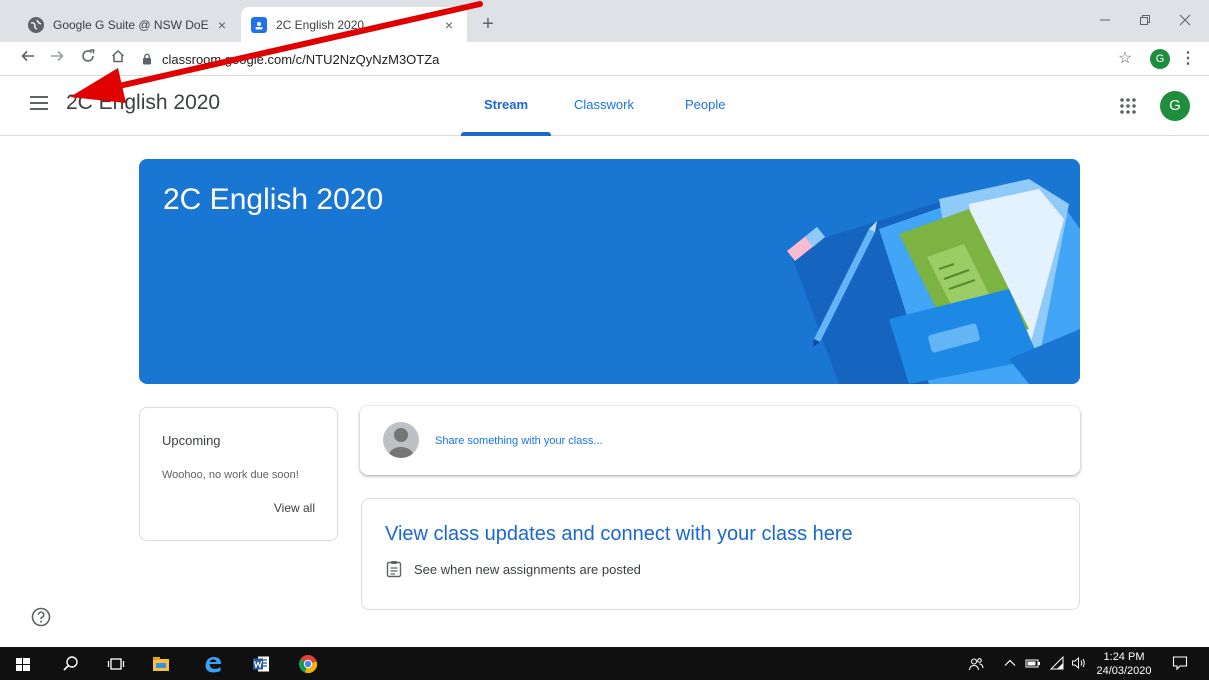  I want to click on google-apps-icon, so click(1128, 106).